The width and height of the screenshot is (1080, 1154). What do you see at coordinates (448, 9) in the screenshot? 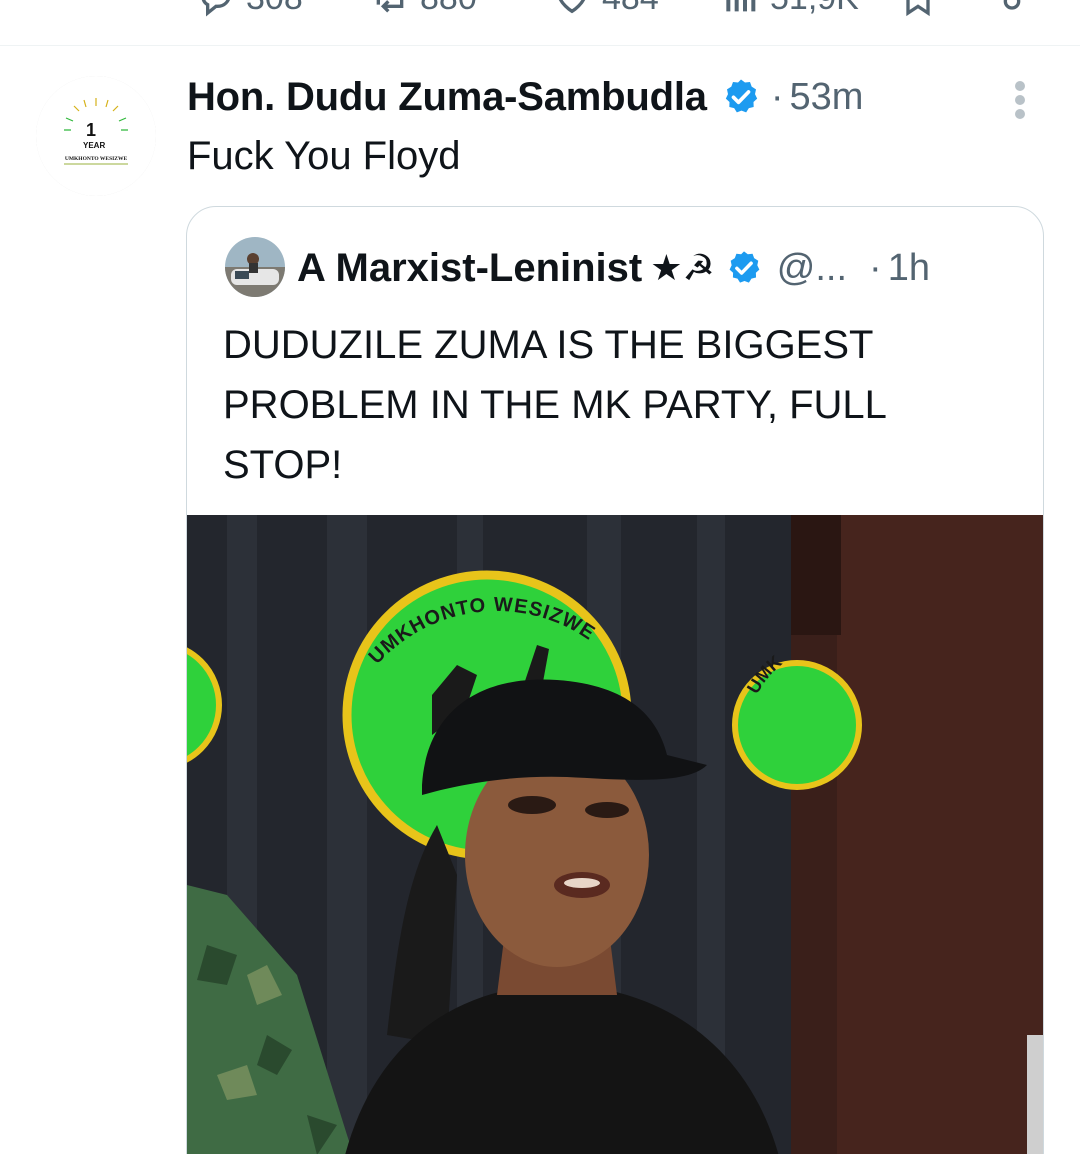
I see `repost-count: 880` at bounding box center [448, 9].